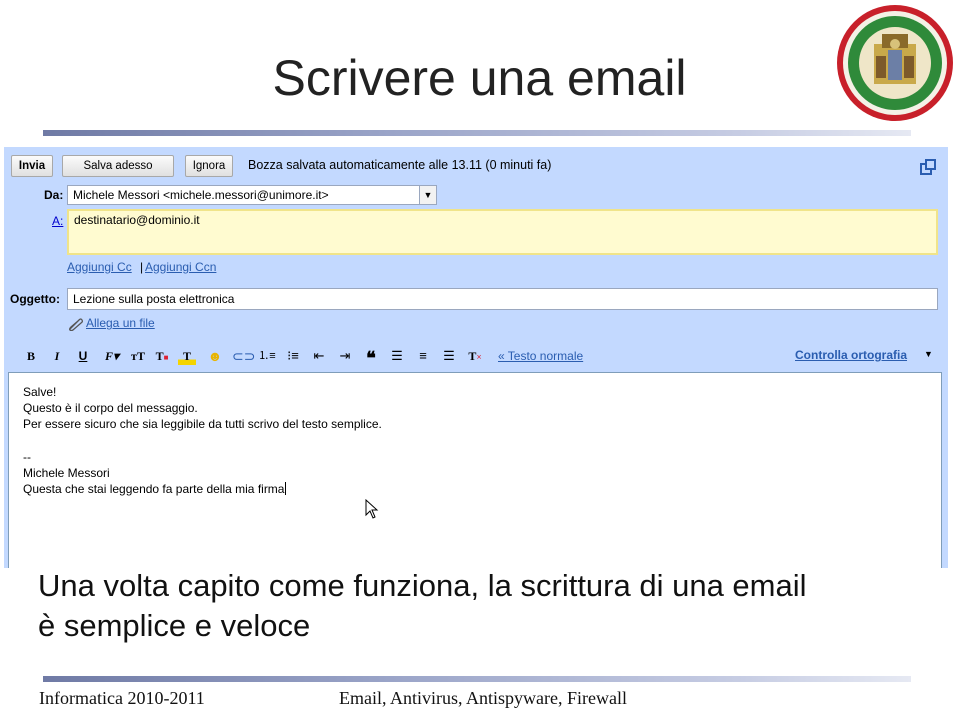 The image size is (959, 710). I want to click on add-bcc-link: Aggiungi Ccn, so click(180, 267).